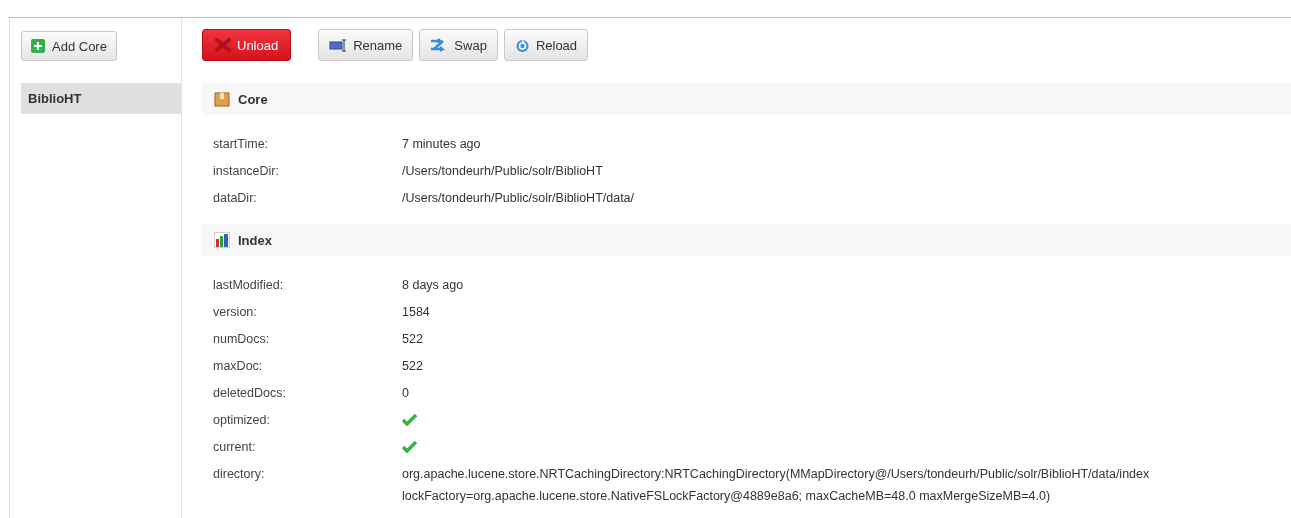 The image size is (1291, 518). Describe the element at coordinates (222, 240) in the screenshot. I see `bar-chart-icon` at that location.